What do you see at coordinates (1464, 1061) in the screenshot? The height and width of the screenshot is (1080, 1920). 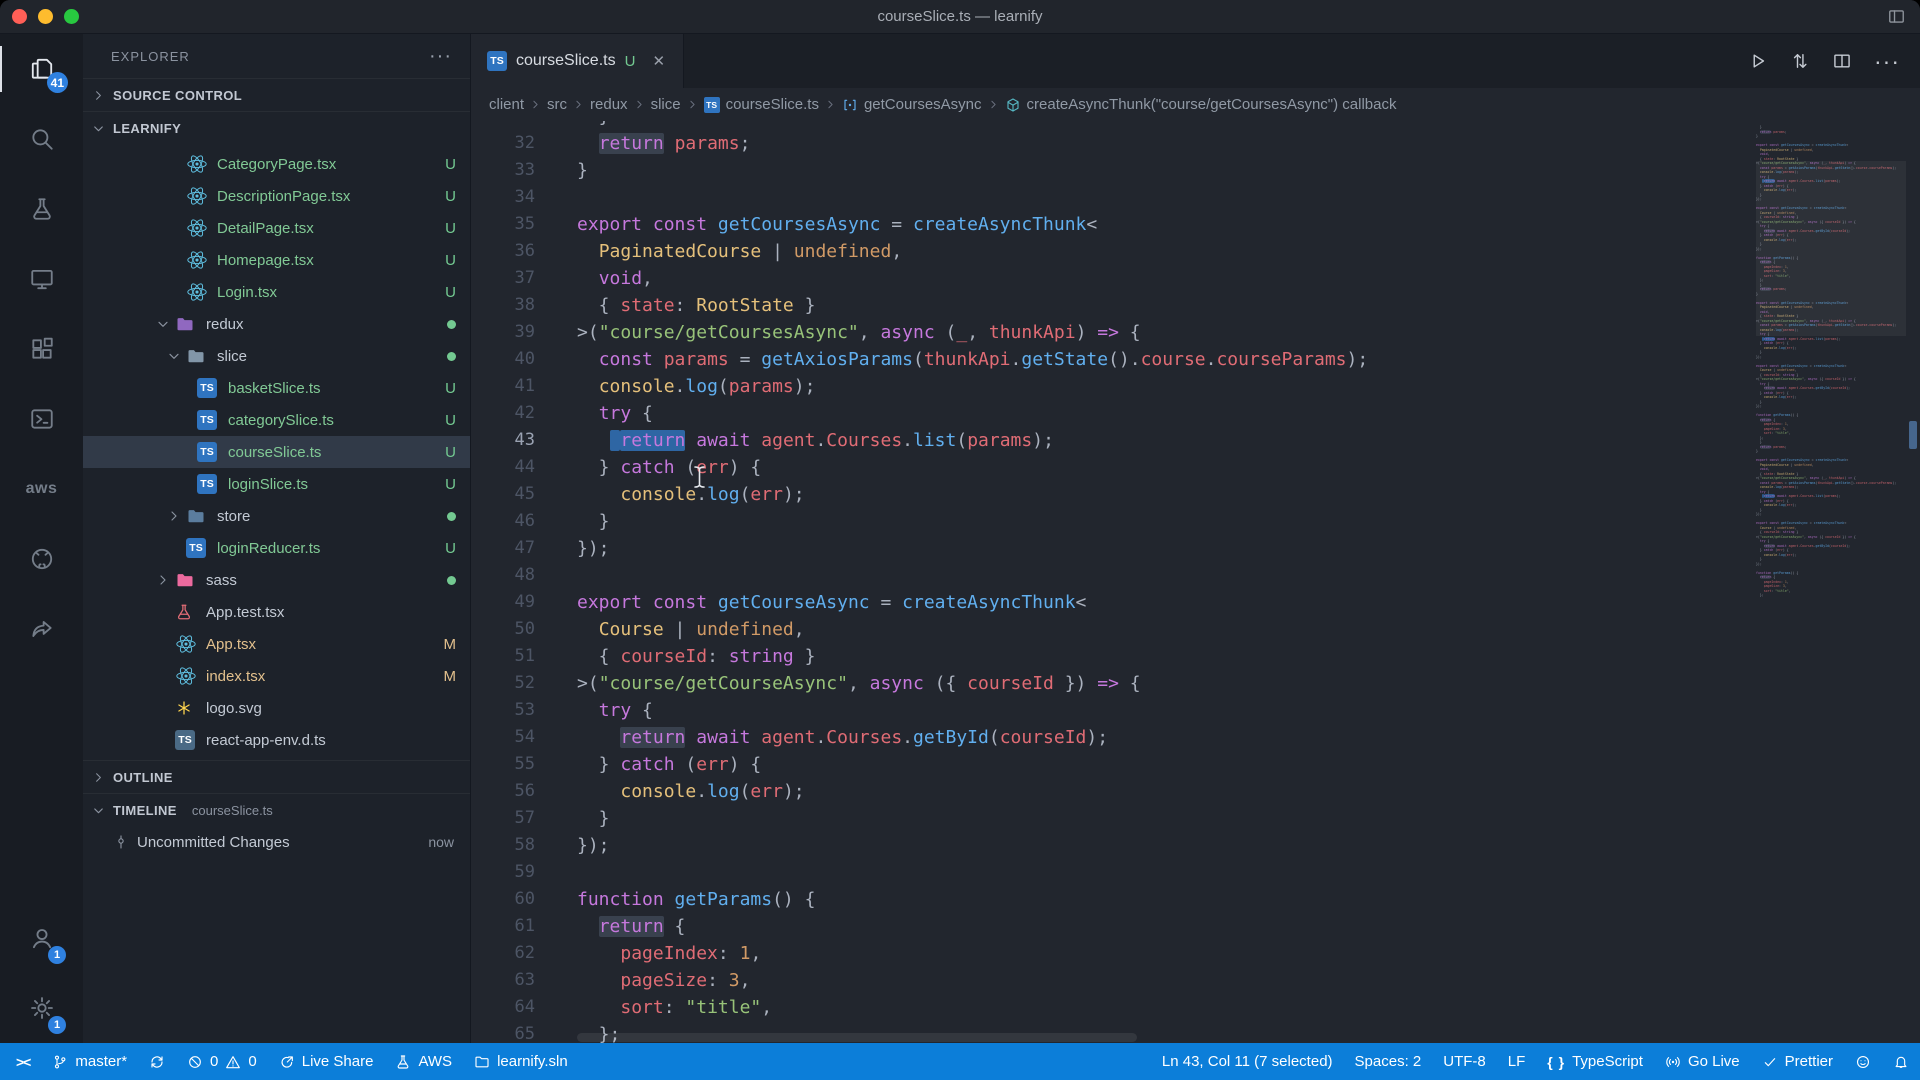 I see `status-encoding: UTF-8` at bounding box center [1464, 1061].